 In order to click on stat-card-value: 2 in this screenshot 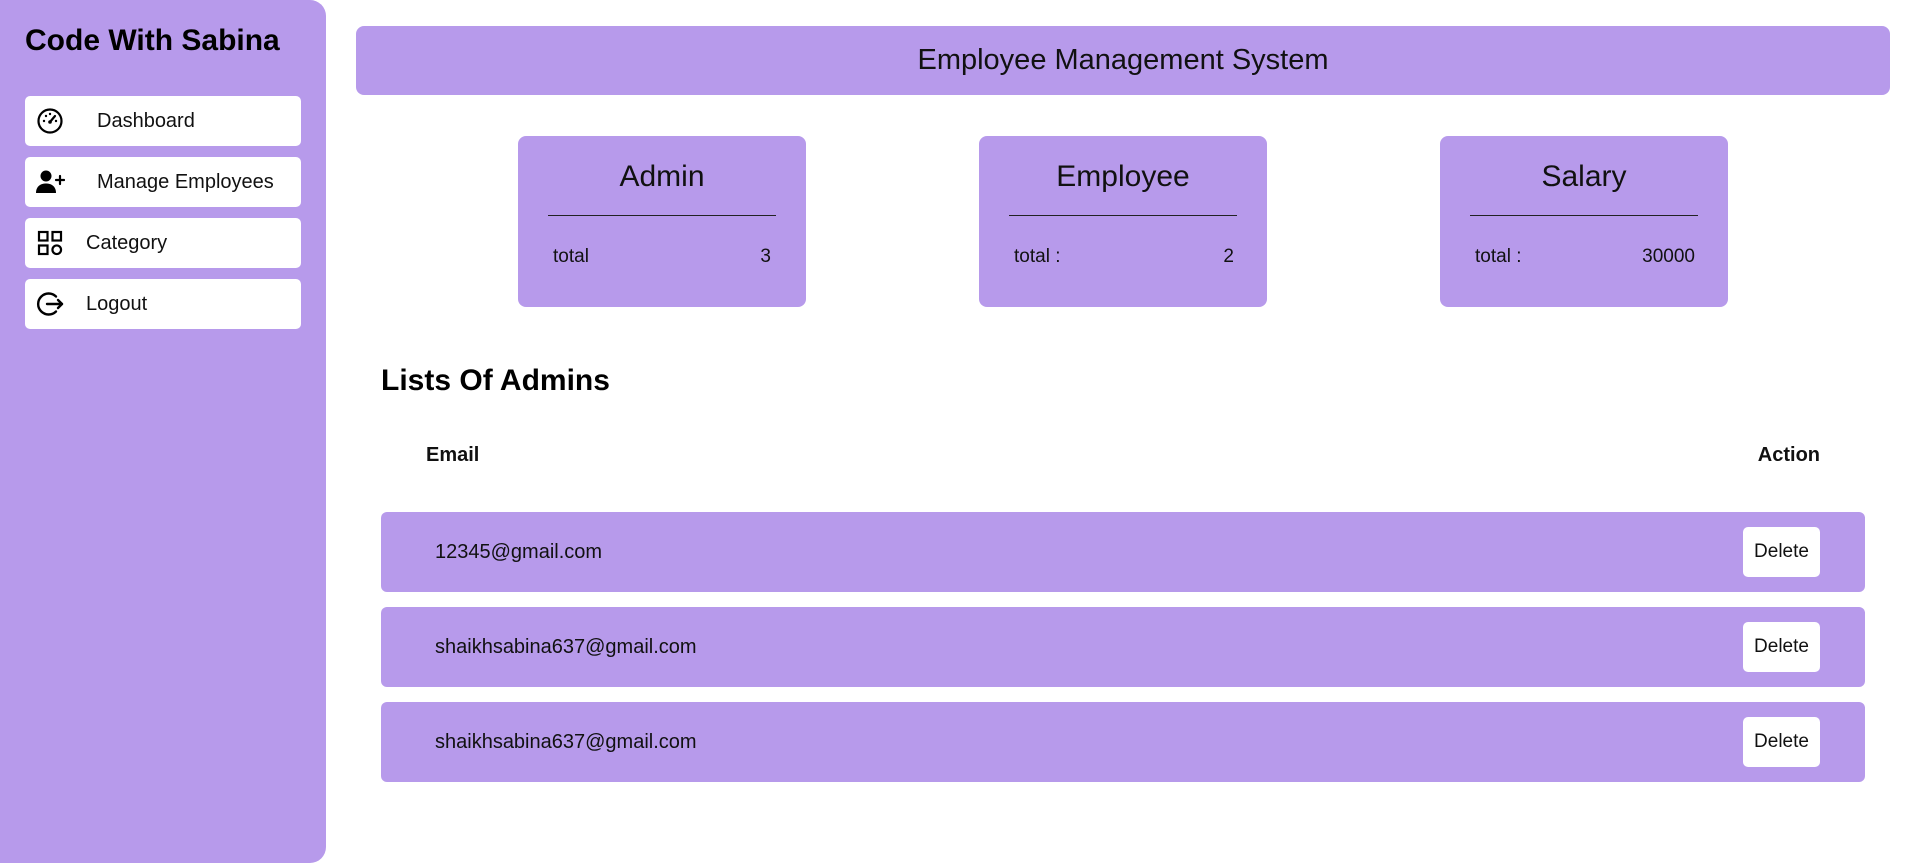, I will do `click(1228, 256)`.